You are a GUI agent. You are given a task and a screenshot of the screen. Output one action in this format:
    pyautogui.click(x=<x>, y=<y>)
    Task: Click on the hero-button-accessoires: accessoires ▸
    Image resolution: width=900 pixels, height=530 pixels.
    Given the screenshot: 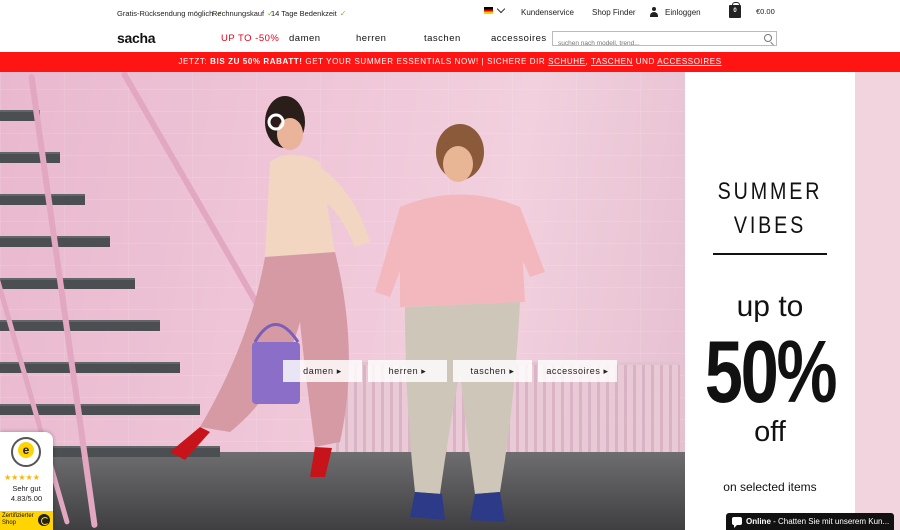 What is the action you would take?
    pyautogui.click(x=577, y=371)
    